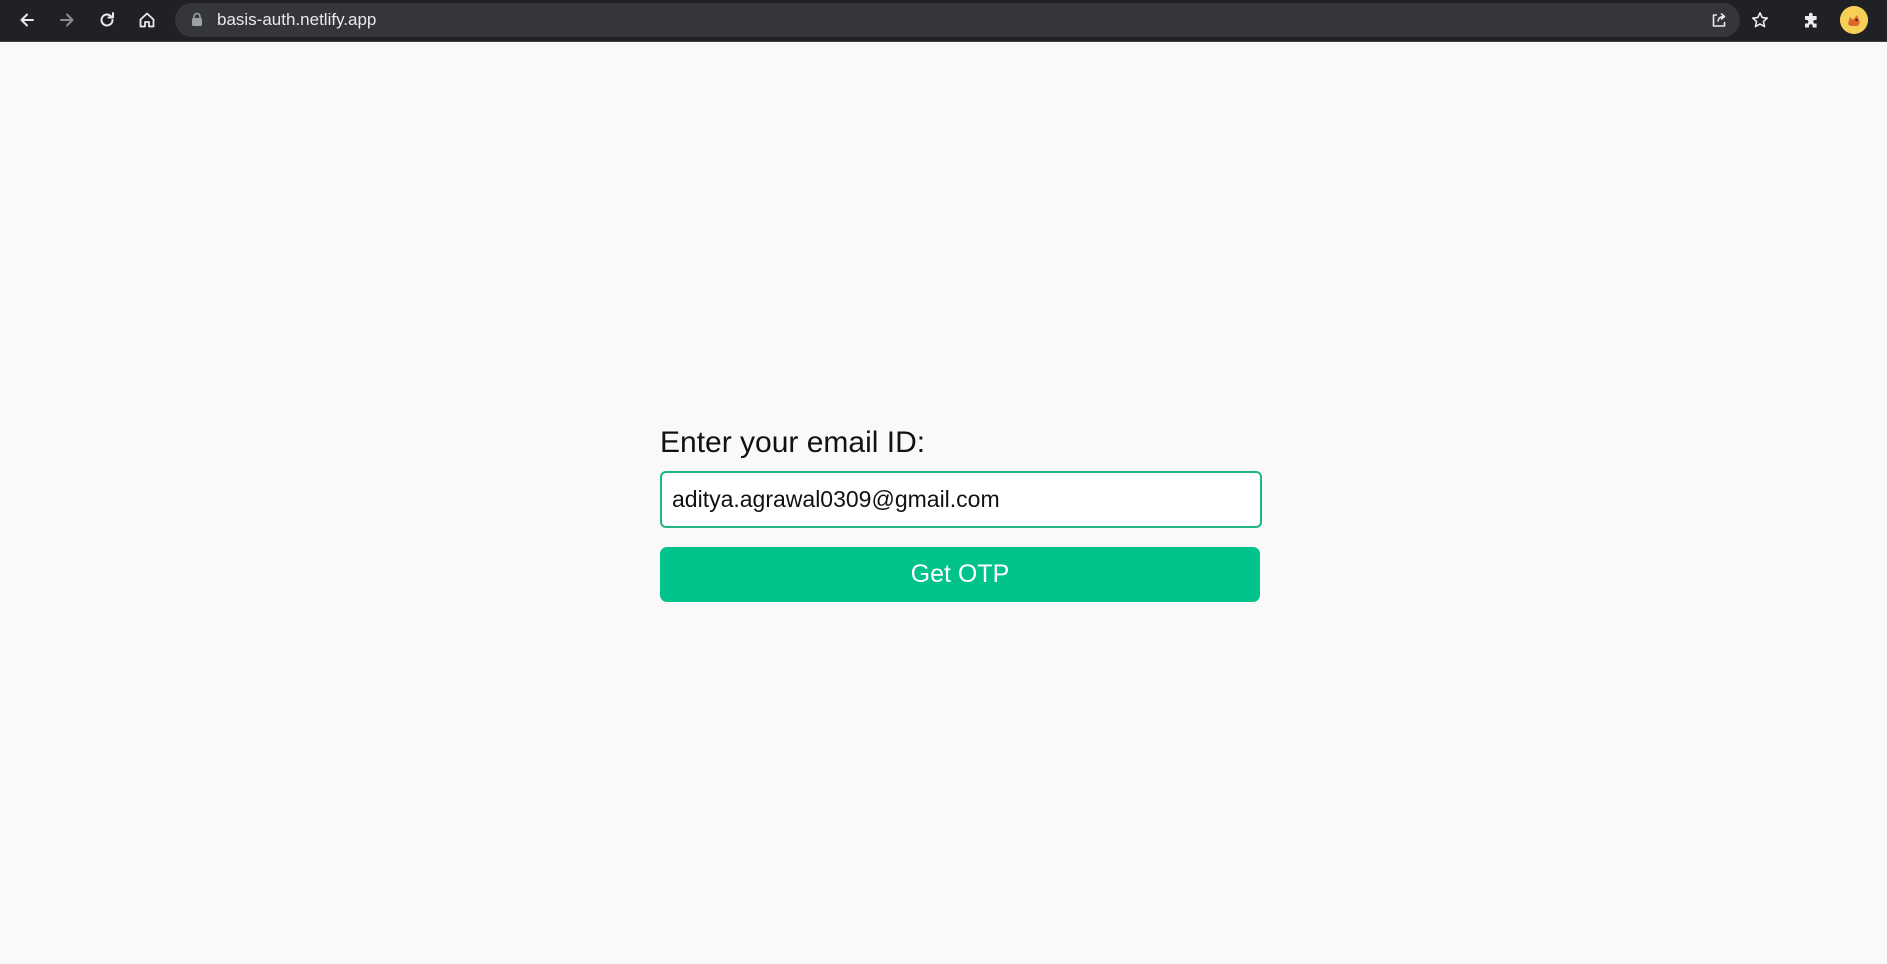 This screenshot has height=964, width=1887. What do you see at coordinates (961, 499) in the screenshot?
I see `email-input` at bounding box center [961, 499].